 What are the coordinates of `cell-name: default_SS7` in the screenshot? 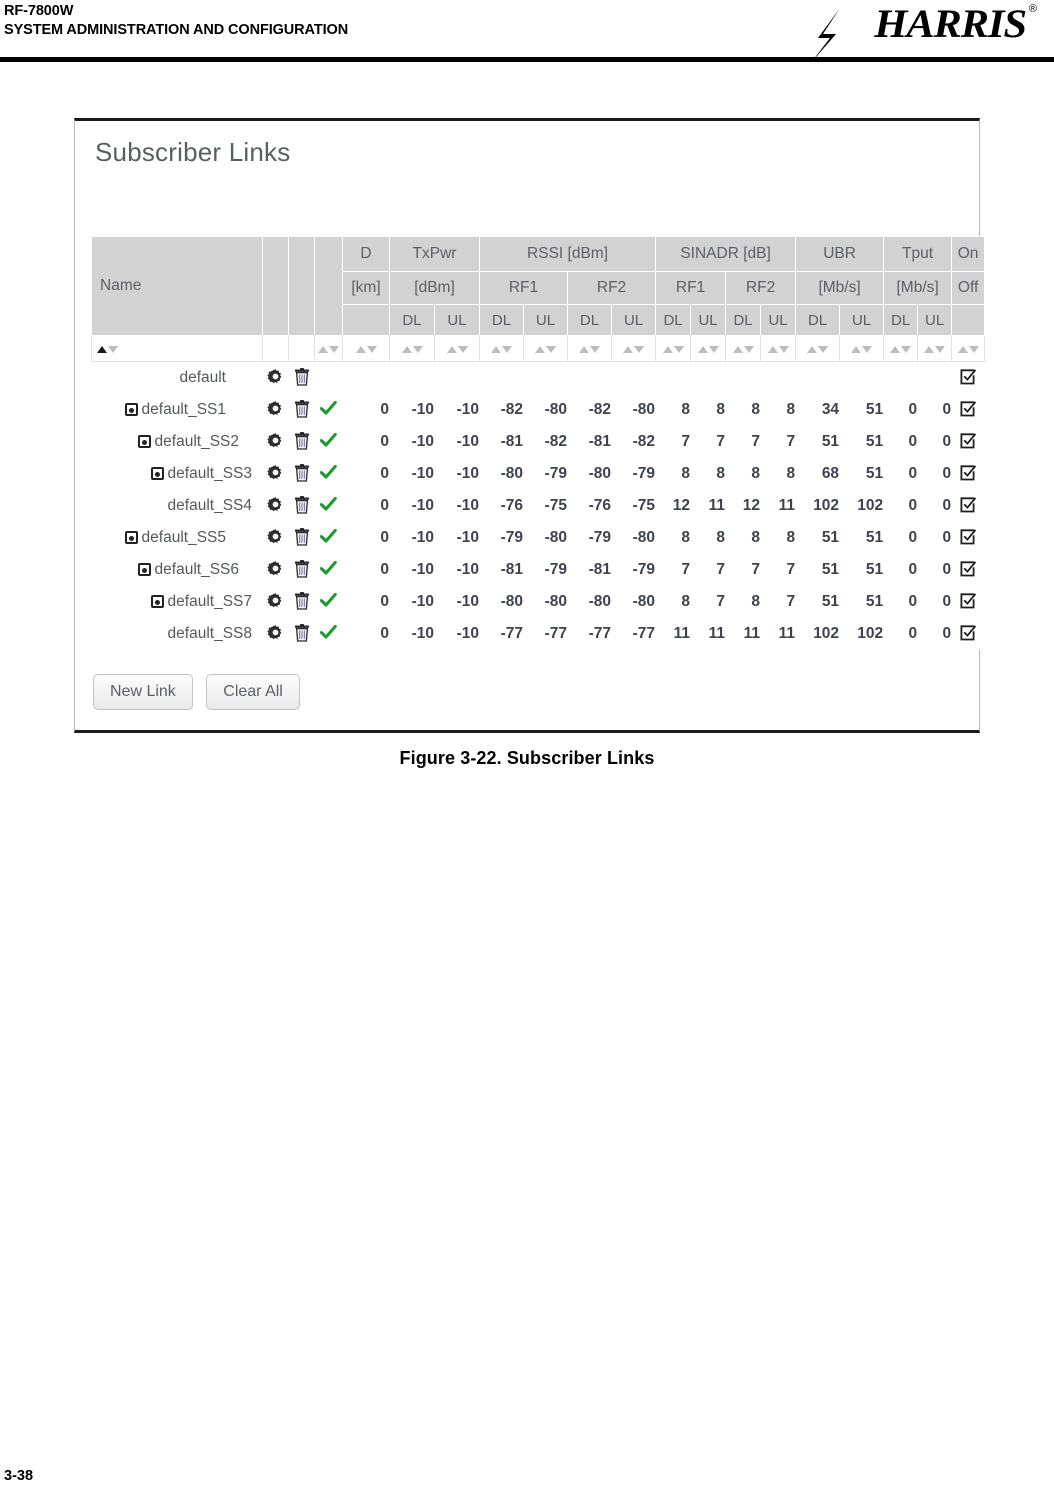 It's located at (177, 601).